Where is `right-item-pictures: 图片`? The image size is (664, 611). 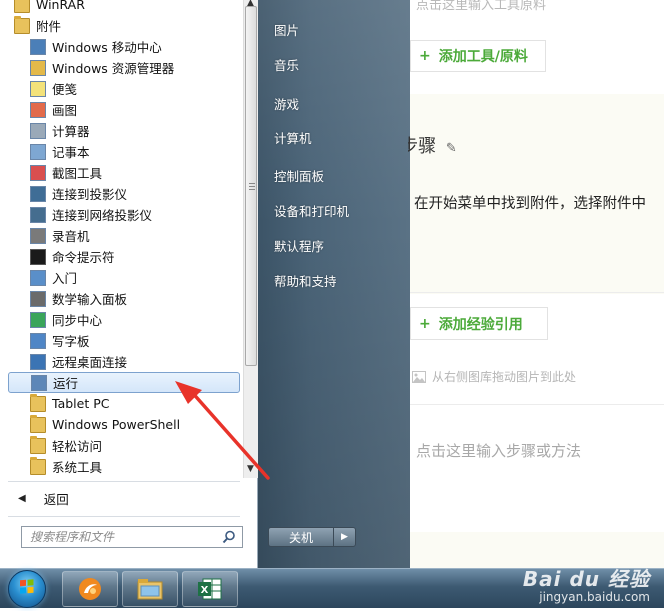
right-item-pictures: 图片 is located at coordinates (286, 29).